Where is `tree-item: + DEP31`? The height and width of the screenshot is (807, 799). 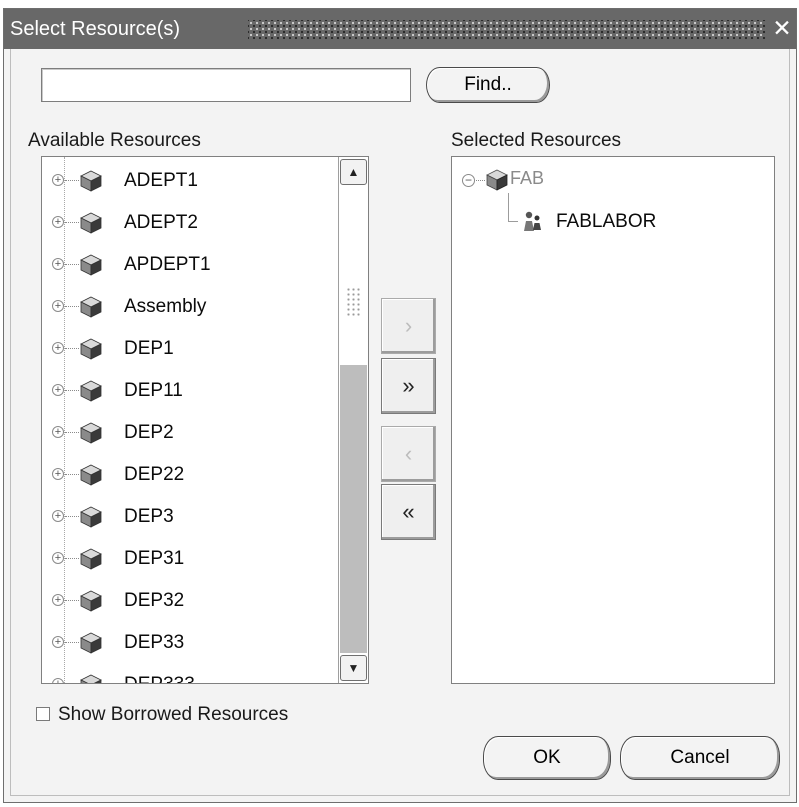
tree-item: + DEP31 is located at coordinates (190, 559).